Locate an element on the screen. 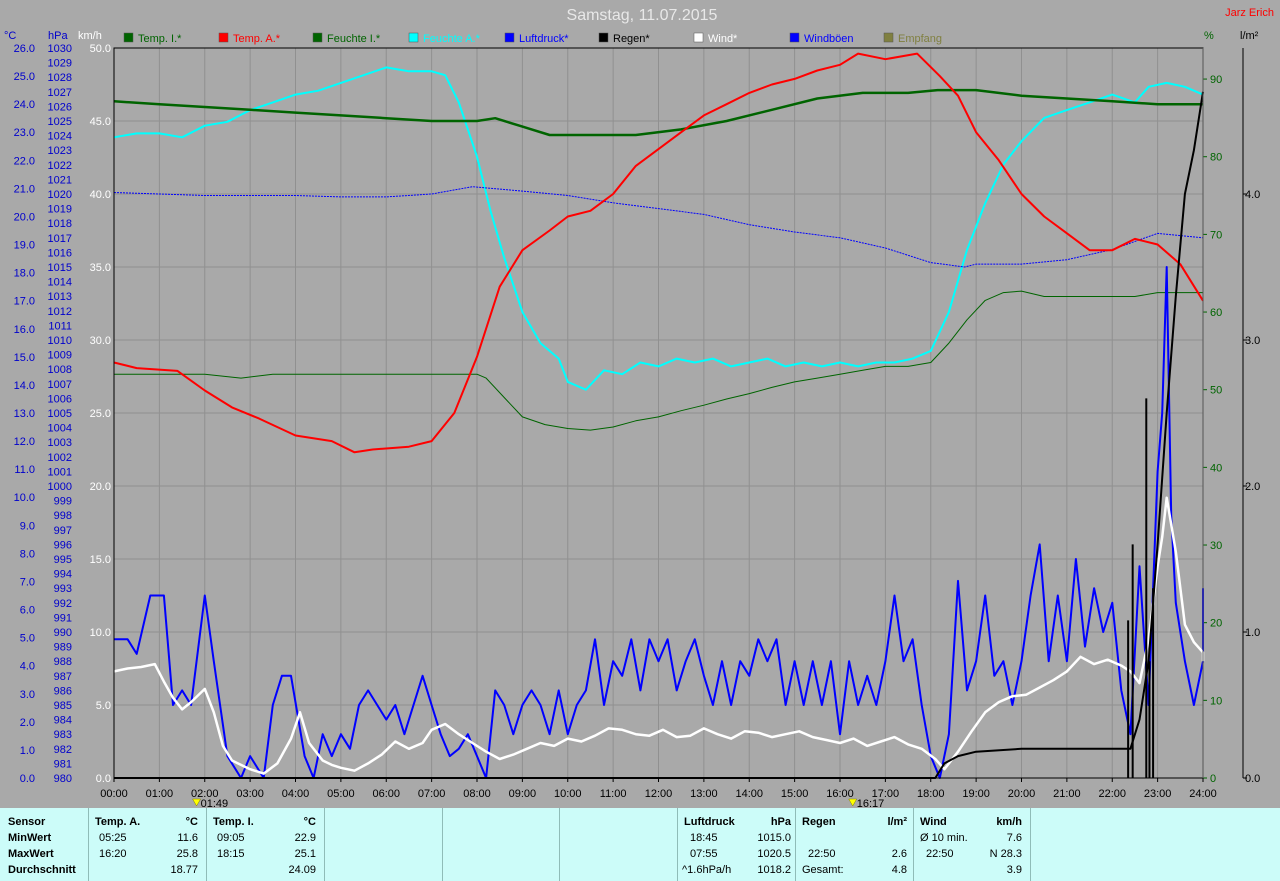  wind-tick-label: 45.0 is located at coordinates (100, 122).